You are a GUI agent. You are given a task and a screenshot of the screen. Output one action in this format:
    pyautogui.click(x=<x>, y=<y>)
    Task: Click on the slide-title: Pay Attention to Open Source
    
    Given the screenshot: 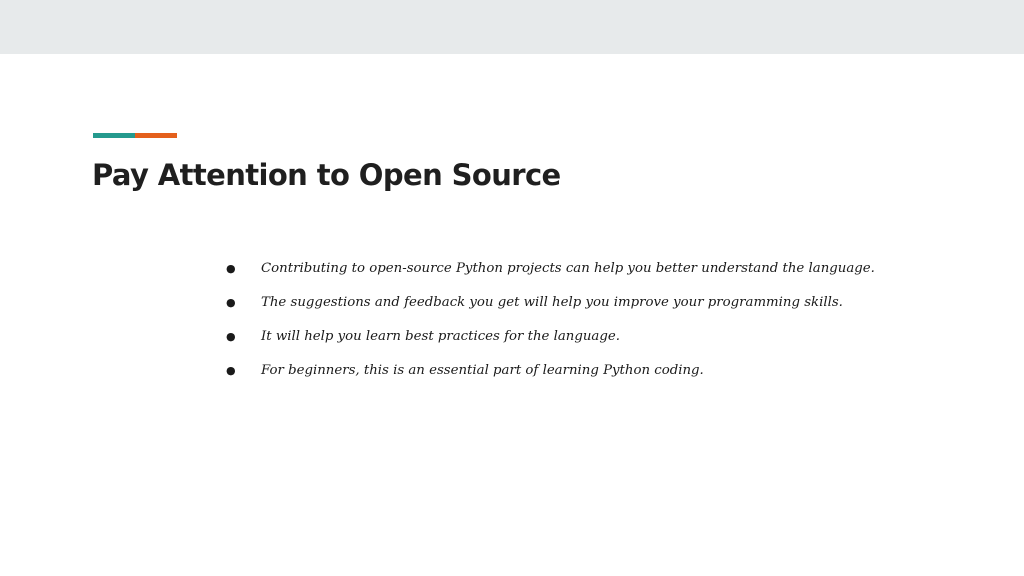 What is the action you would take?
    pyautogui.click(x=326, y=175)
    